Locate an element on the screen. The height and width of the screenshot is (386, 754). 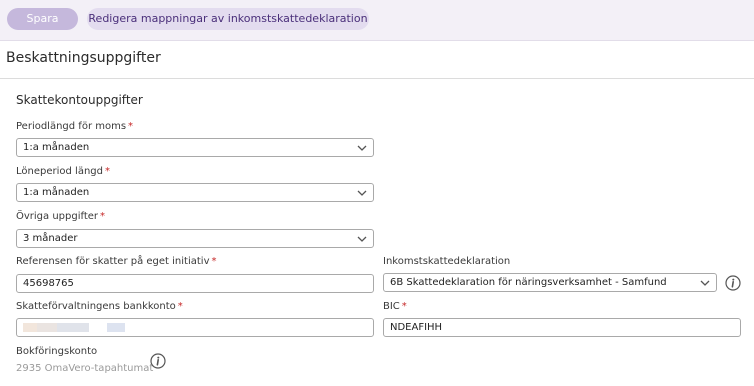
payroll-period-select: 1:a månaden is located at coordinates (195, 192).